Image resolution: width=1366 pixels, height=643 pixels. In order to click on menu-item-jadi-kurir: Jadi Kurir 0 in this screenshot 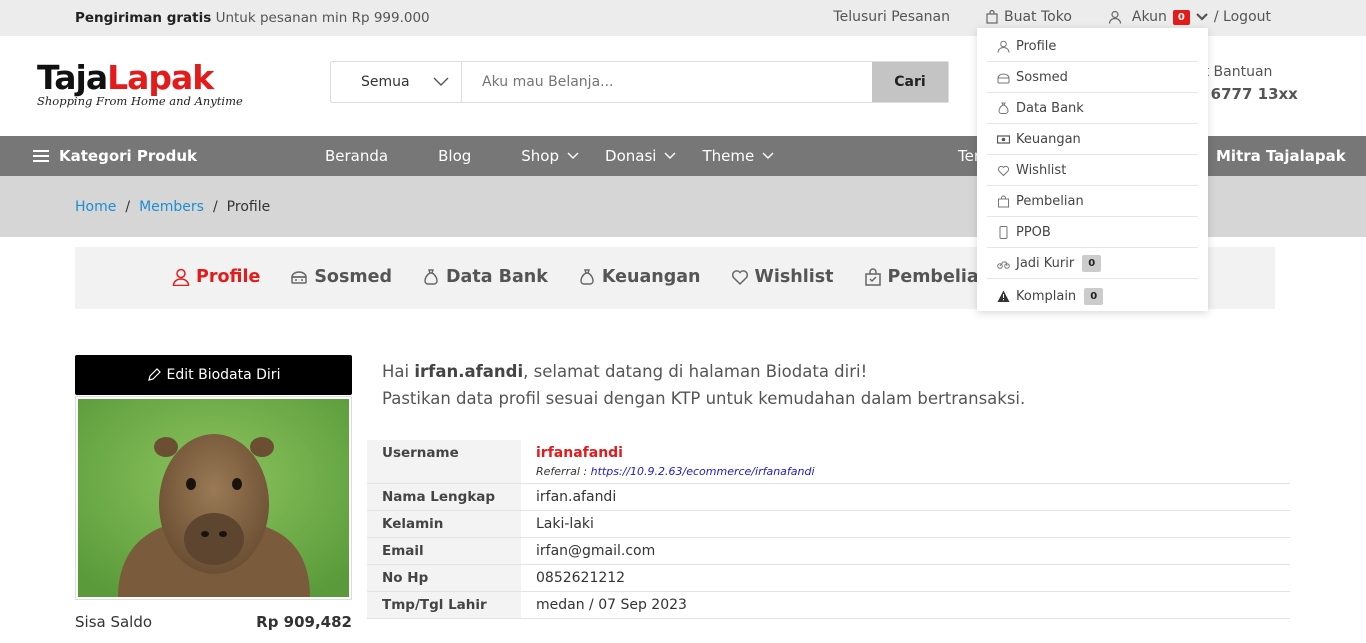, I will do `click(1092, 263)`.